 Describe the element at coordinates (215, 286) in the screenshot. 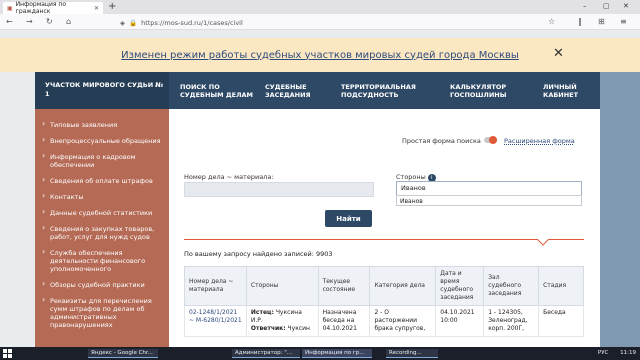

I see `column-header-number: Номер дела ~ материала` at that location.